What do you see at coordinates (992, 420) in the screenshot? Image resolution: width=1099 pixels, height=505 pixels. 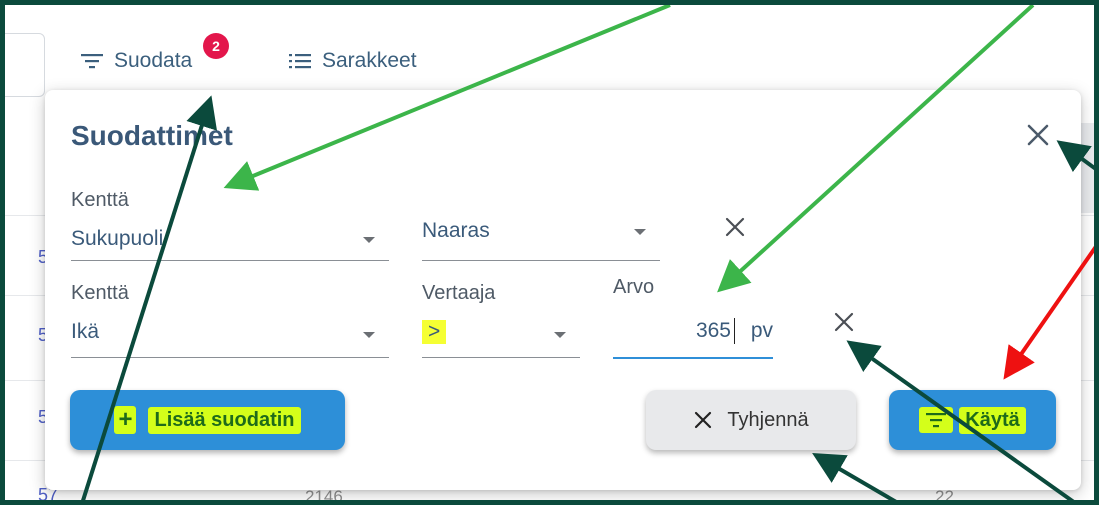 I see `apply-label: Käytä` at bounding box center [992, 420].